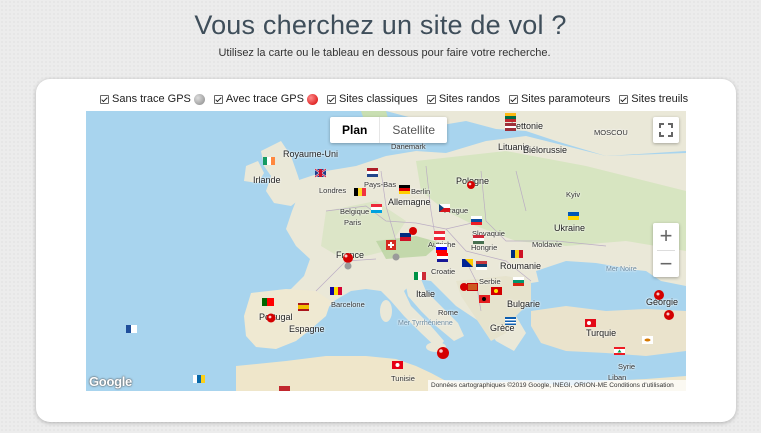  What do you see at coordinates (517, 254) in the screenshot?
I see `flag-romania-marker` at bounding box center [517, 254].